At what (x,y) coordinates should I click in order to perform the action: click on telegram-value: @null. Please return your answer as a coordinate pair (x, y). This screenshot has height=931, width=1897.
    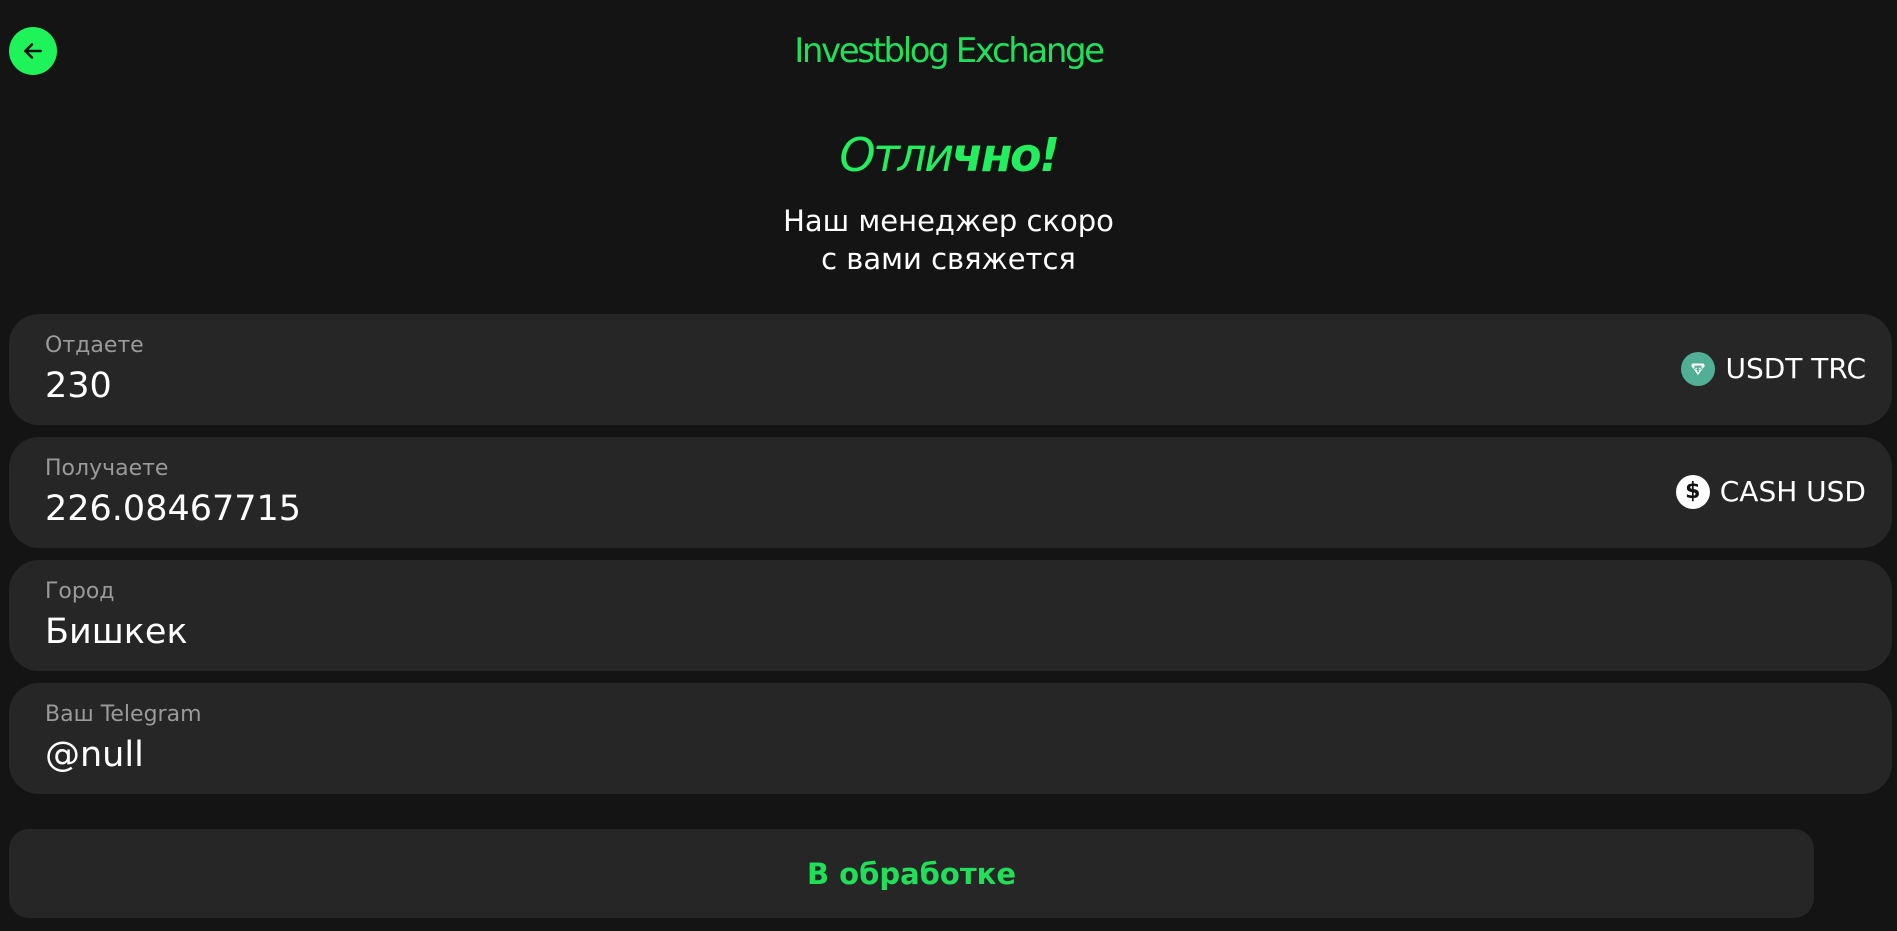
    Looking at the image, I should click on (94, 755).